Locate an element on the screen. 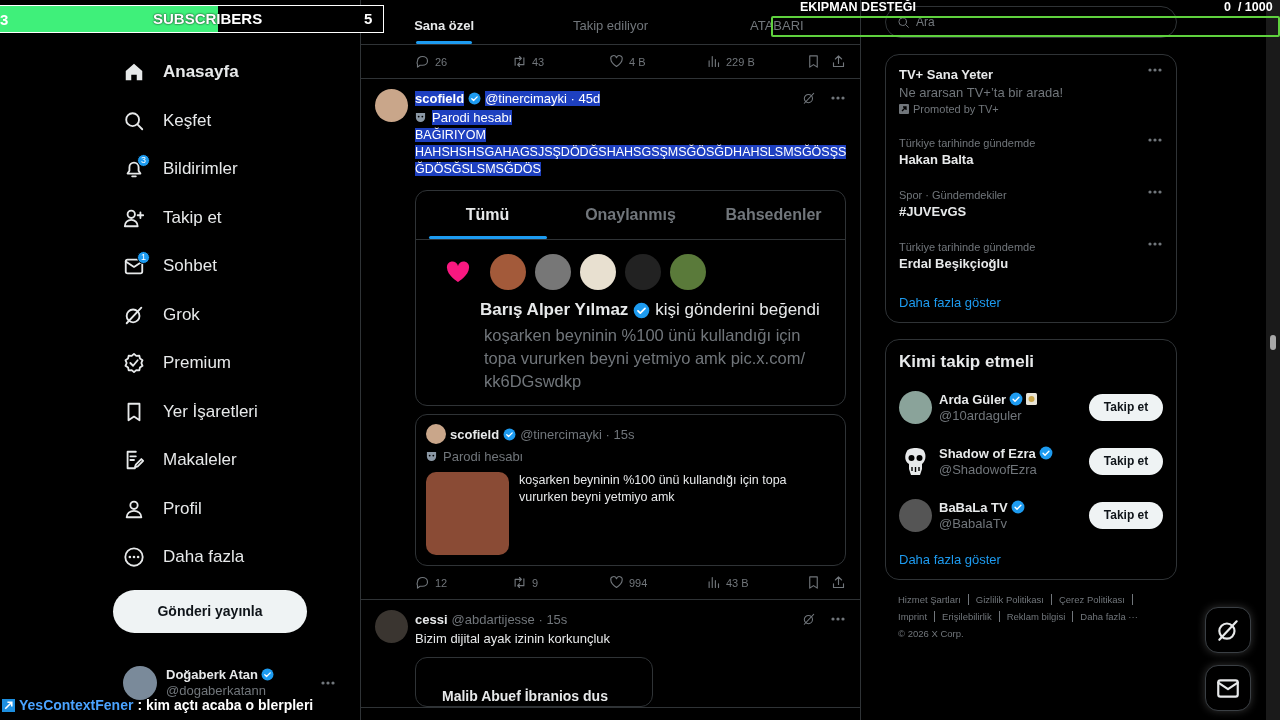 This screenshot has width=1280, height=720. copyright-text: © 2026 X Corp. is located at coordinates (931, 633).